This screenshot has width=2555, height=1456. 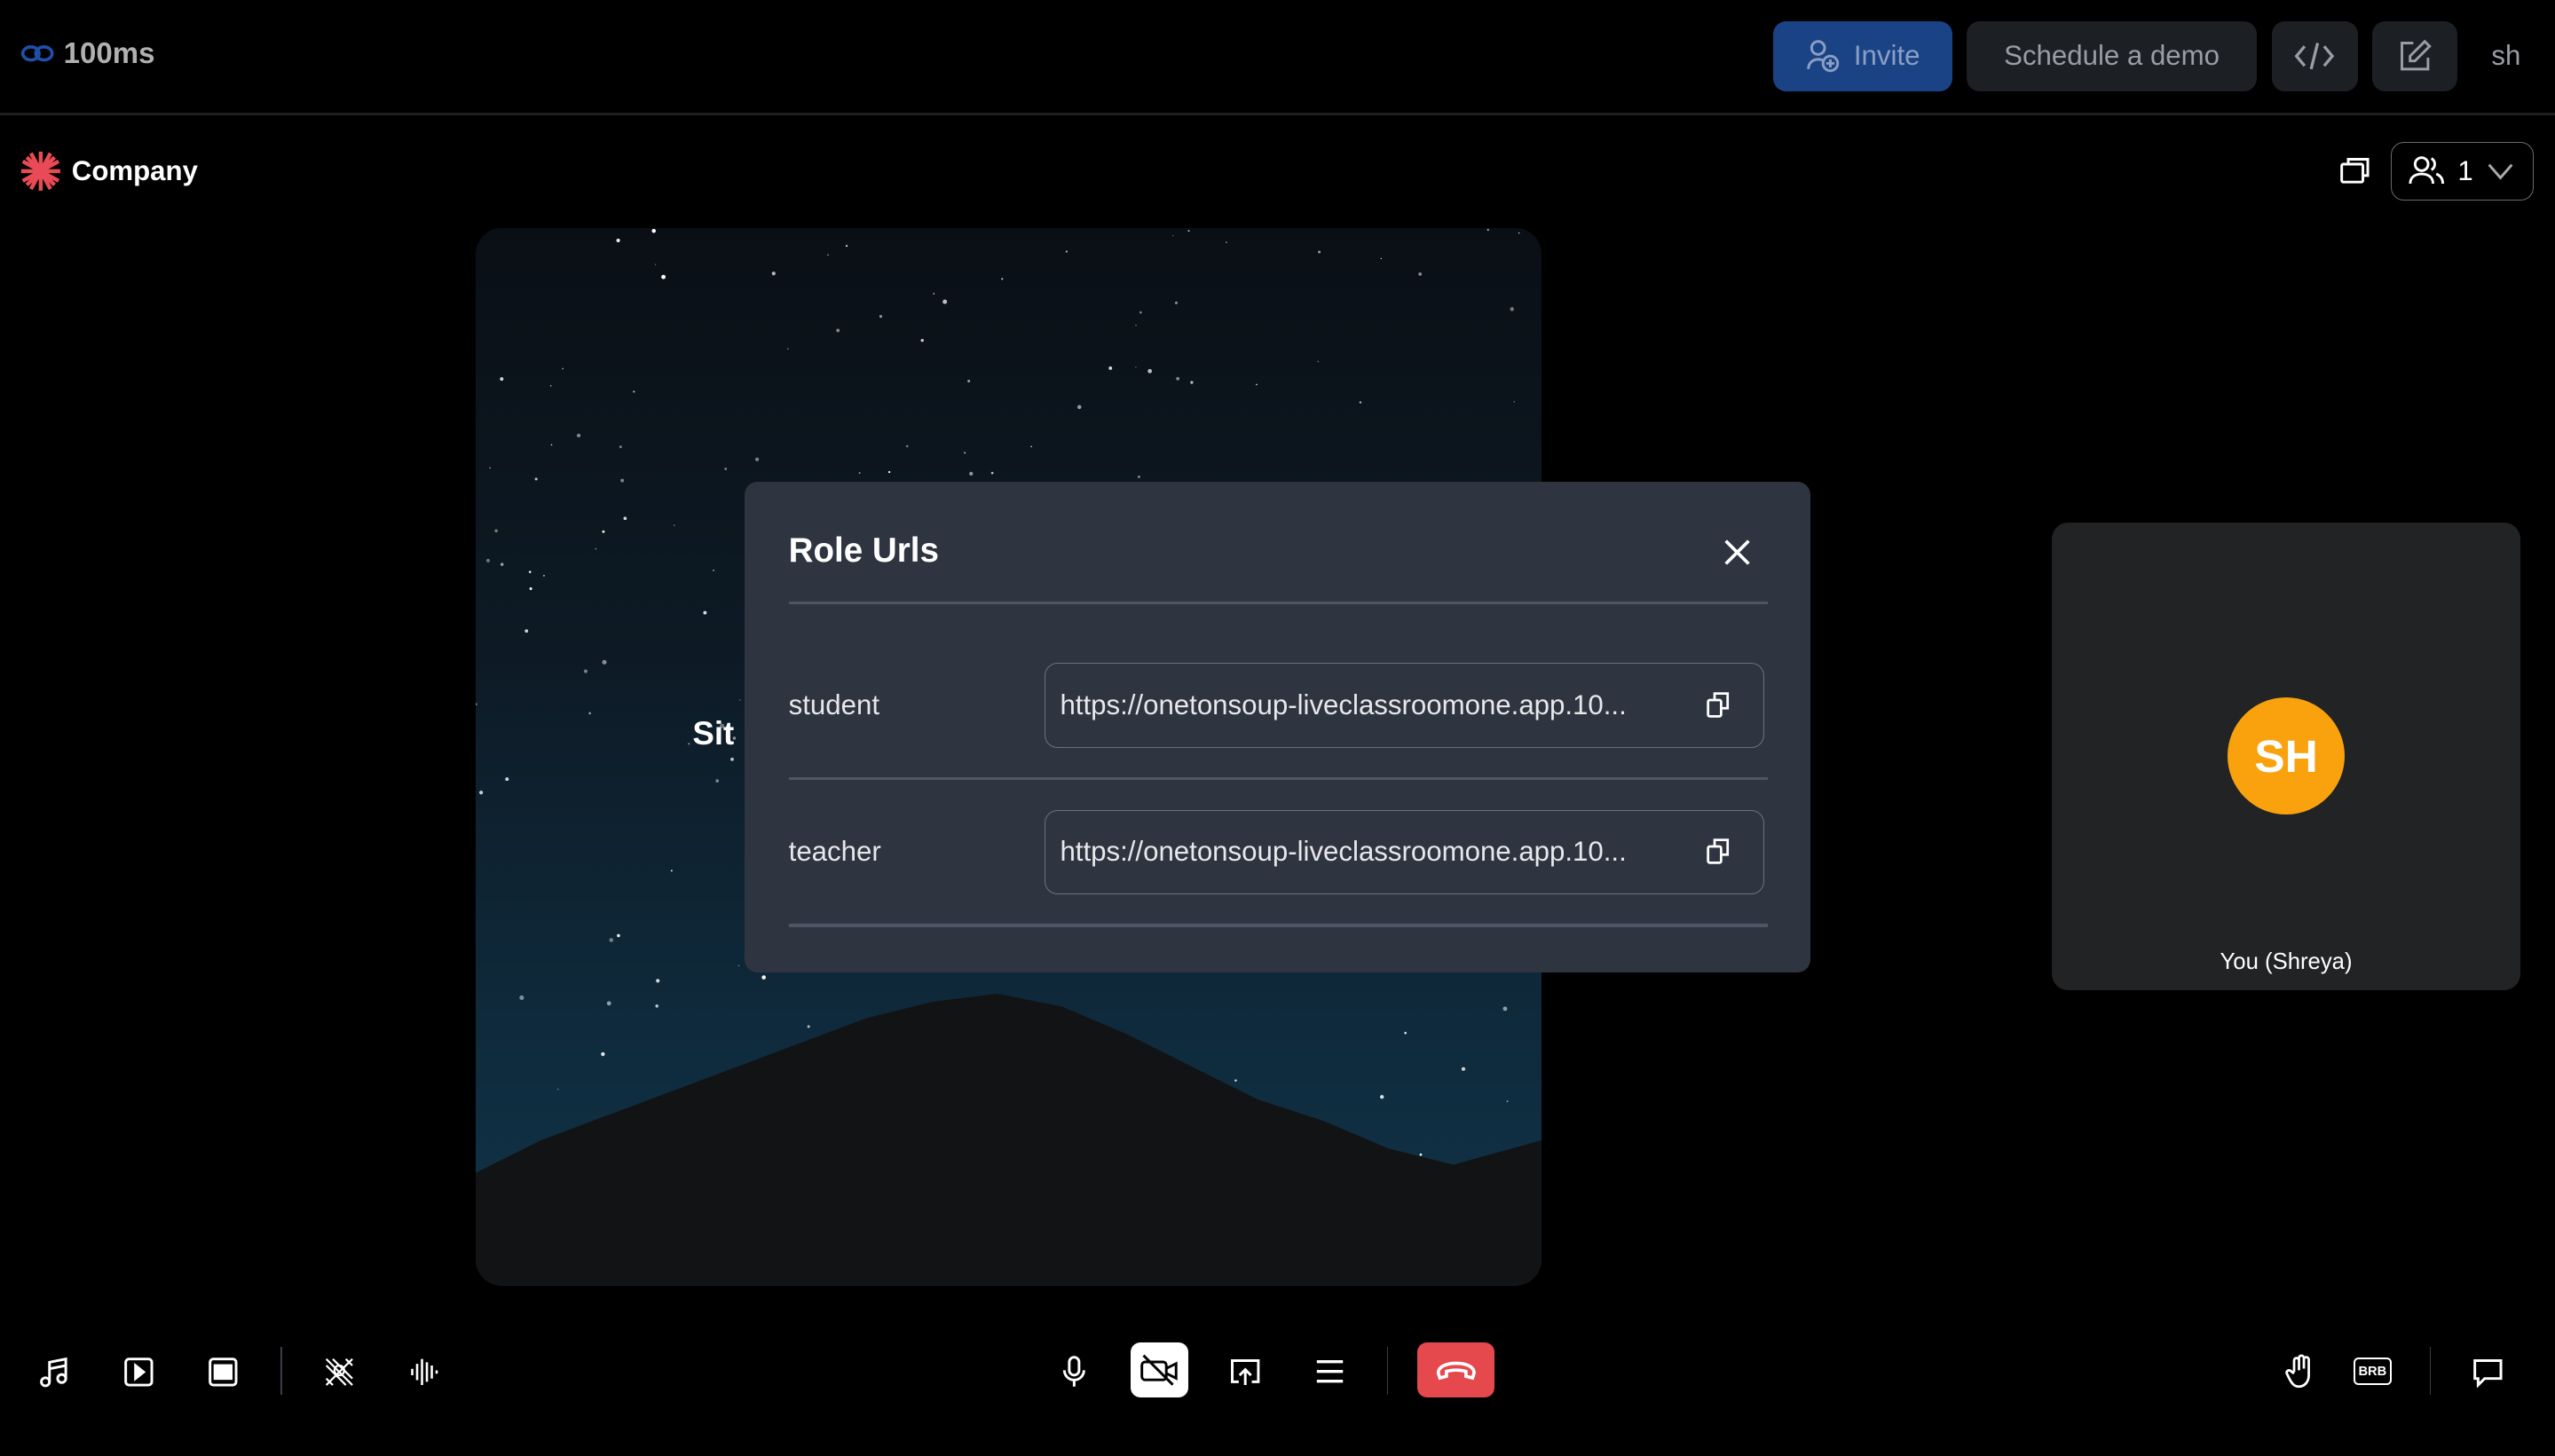 What do you see at coordinates (54, 1371) in the screenshot?
I see `music-button` at bounding box center [54, 1371].